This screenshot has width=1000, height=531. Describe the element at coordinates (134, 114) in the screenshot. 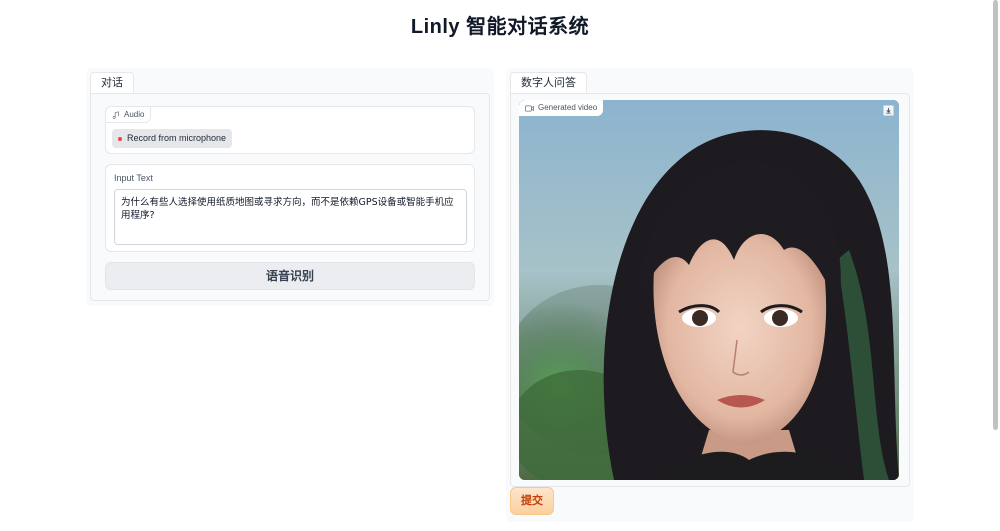

I see `audio-label-text: Audio` at that location.